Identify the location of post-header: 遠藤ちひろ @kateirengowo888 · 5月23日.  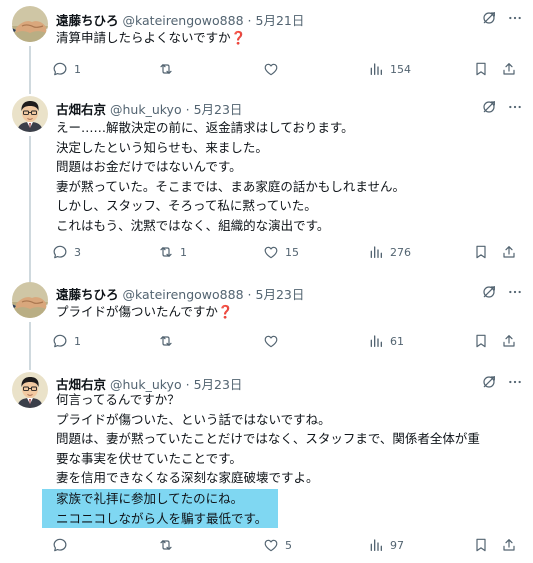
(180, 293).